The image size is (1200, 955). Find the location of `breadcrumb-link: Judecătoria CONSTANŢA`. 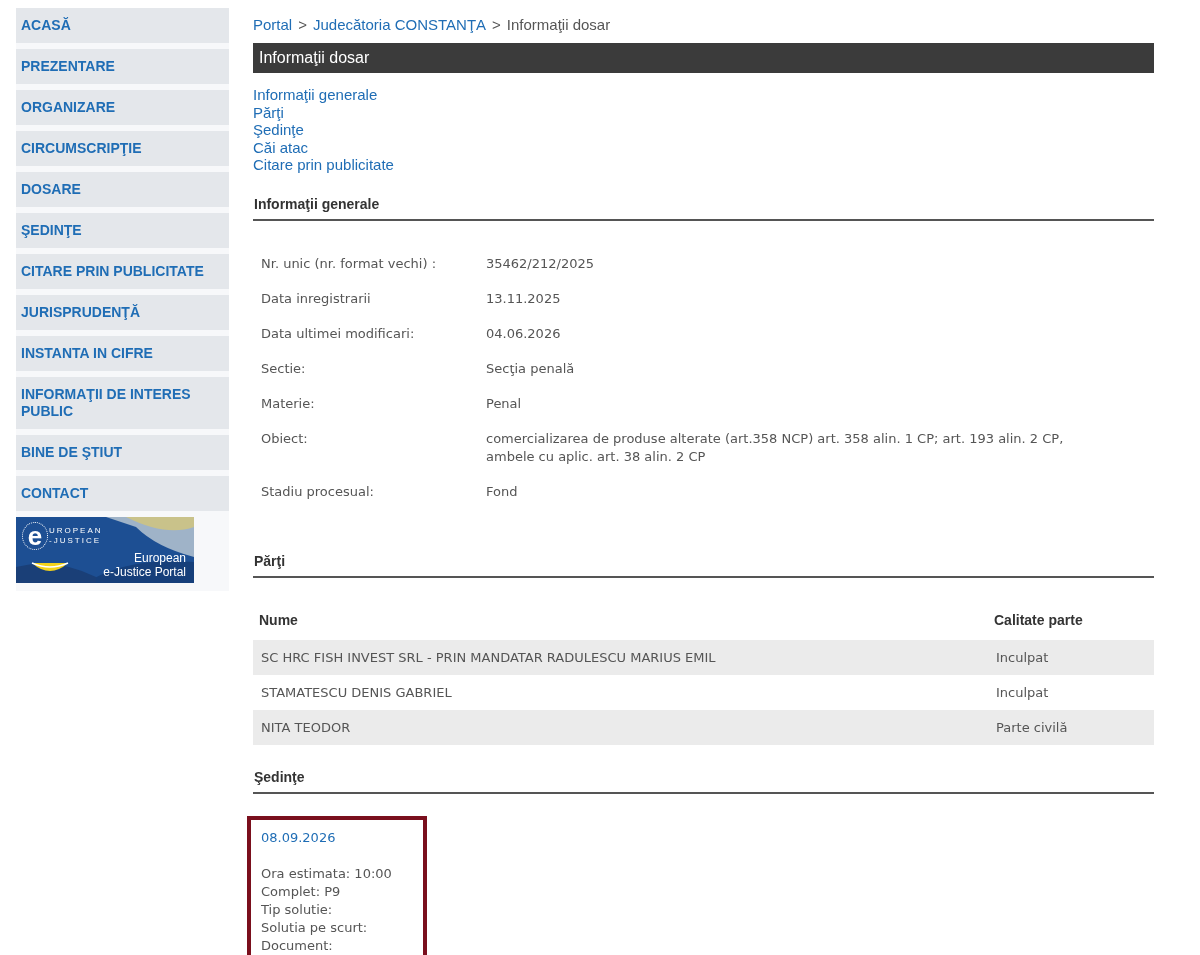

breadcrumb-link: Judecătoria CONSTANŢA is located at coordinates (399, 24).